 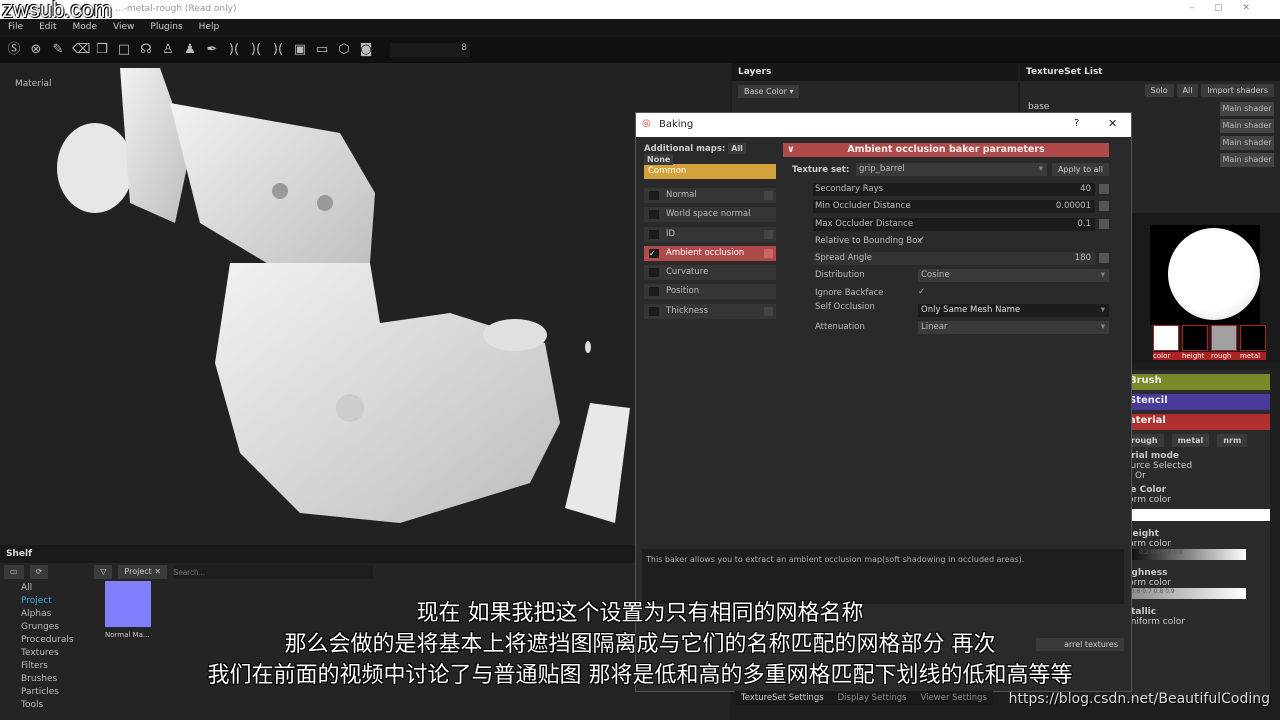 What do you see at coordinates (765, 91) in the screenshot?
I see `channel-value: Base Color` at bounding box center [765, 91].